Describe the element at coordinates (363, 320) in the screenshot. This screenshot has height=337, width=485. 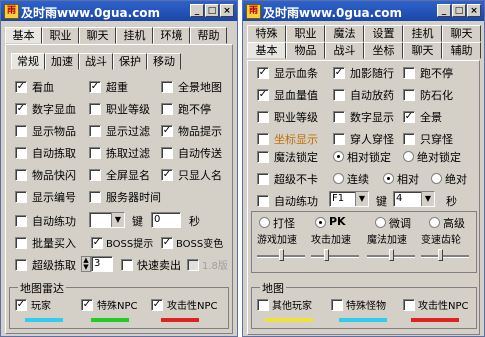
I see `map-color-bar` at that location.